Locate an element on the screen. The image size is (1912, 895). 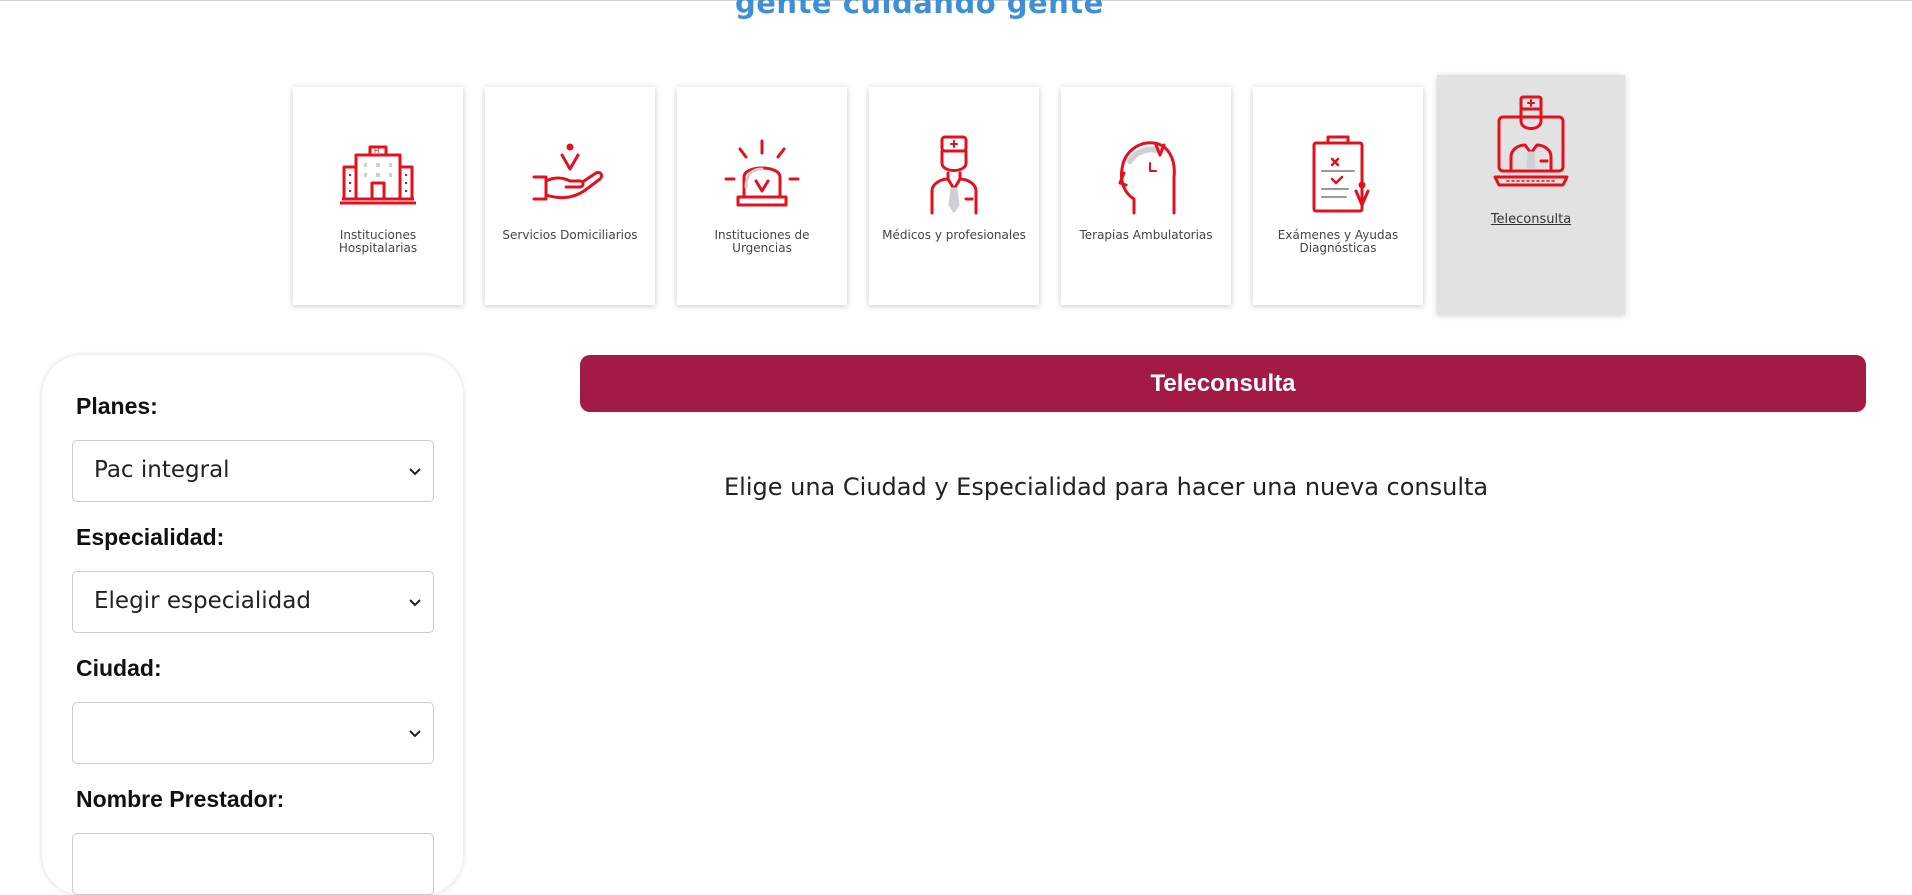
planes-selected-value: Pac integral is located at coordinates (162, 470).